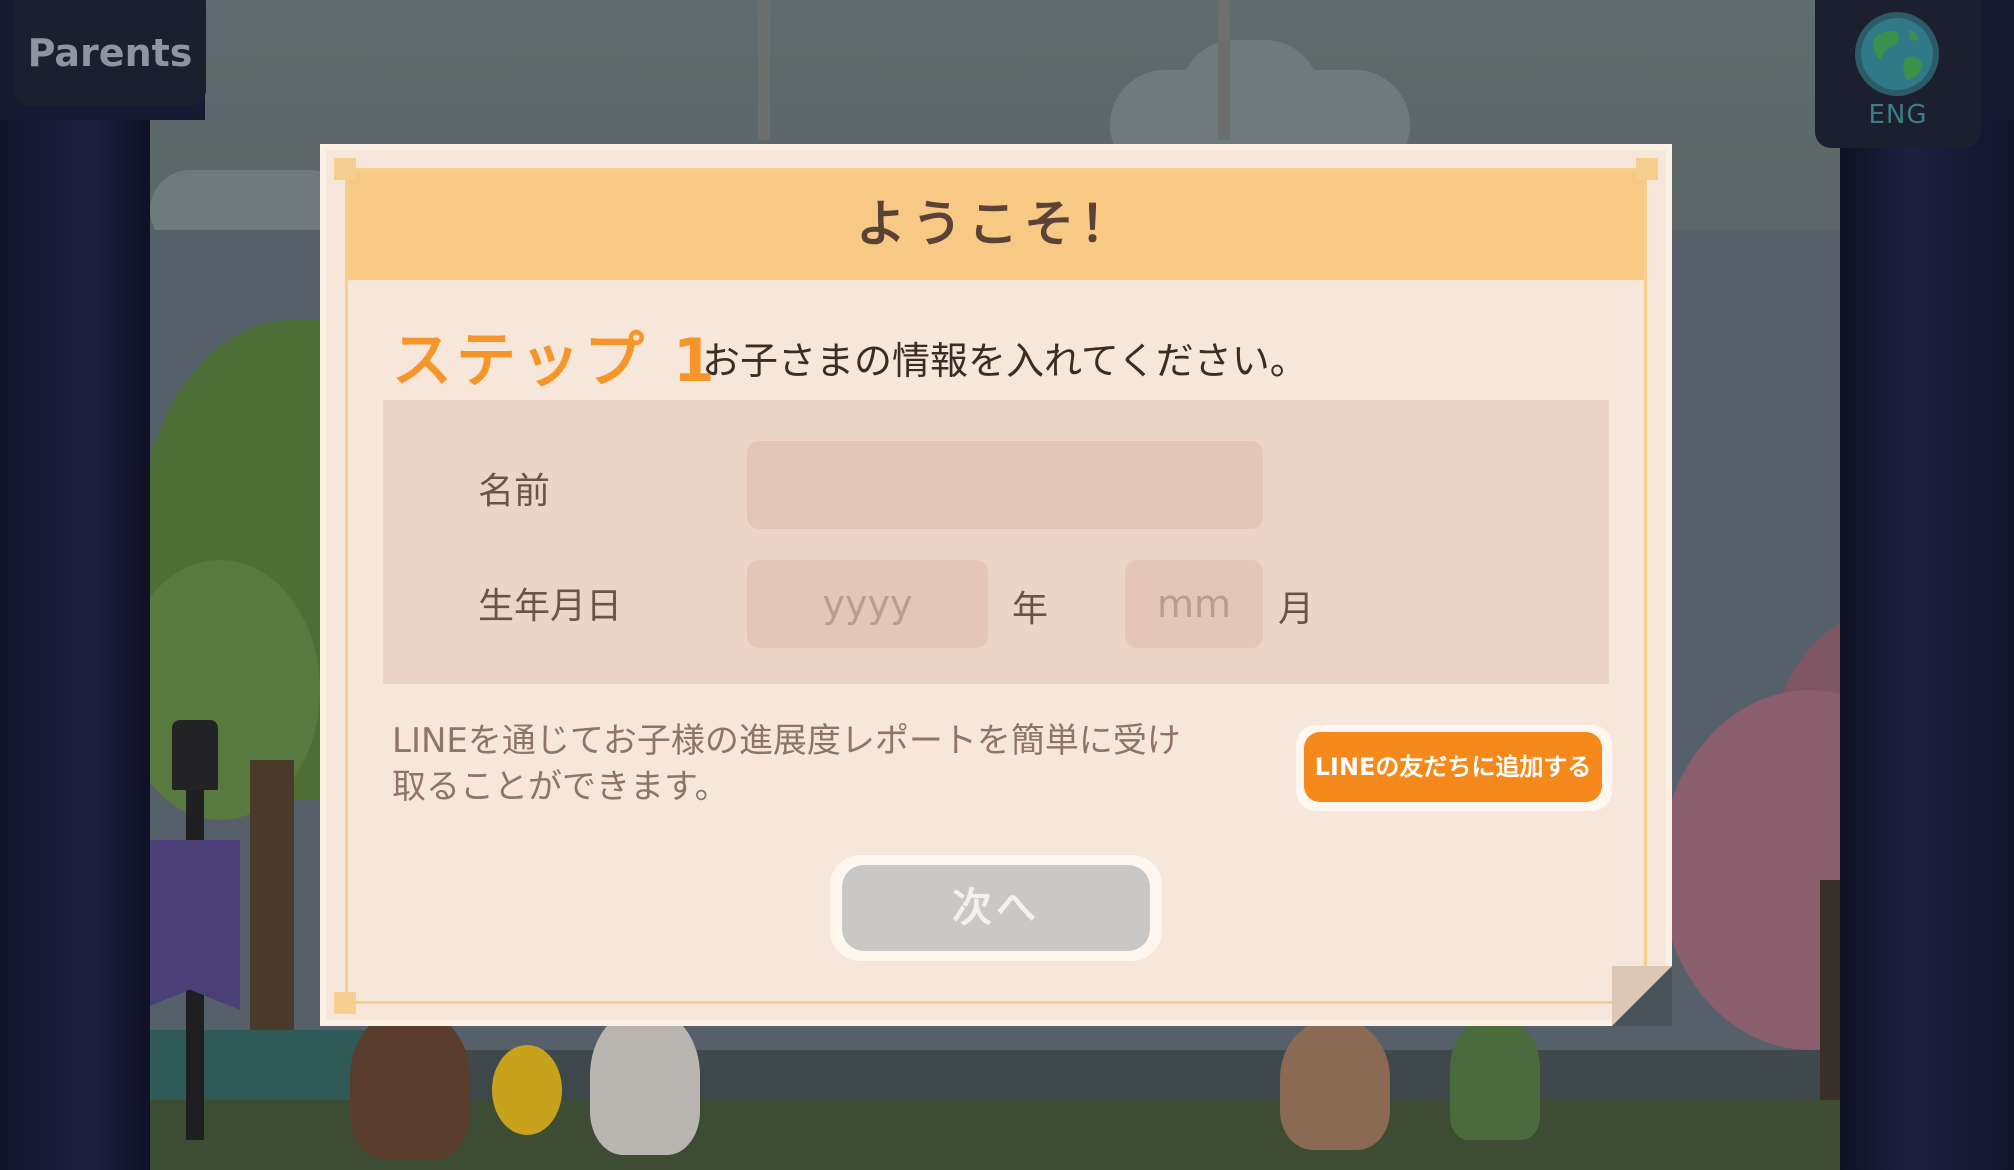 The width and height of the screenshot is (2014, 1170). I want to click on girl-character, so click(1495, 1080).